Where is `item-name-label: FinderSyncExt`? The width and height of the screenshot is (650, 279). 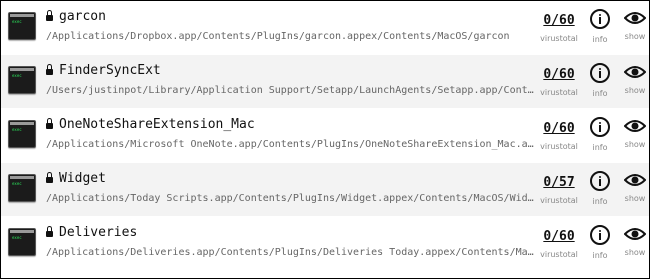
item-name-label: FinderSyncExt is located at coordinates (110, 70).